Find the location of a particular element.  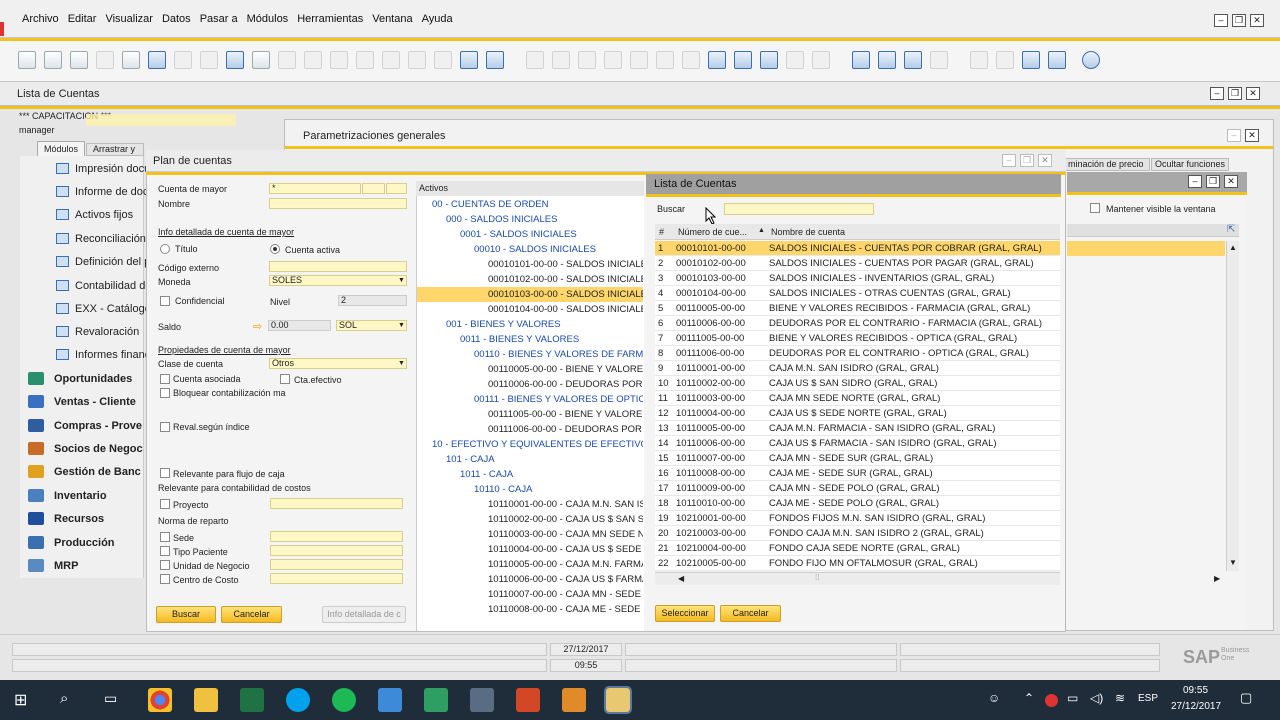

tree-node: 00111 - BIENES Y VALORES DE OPTICA is located at coordinates (558, 399).